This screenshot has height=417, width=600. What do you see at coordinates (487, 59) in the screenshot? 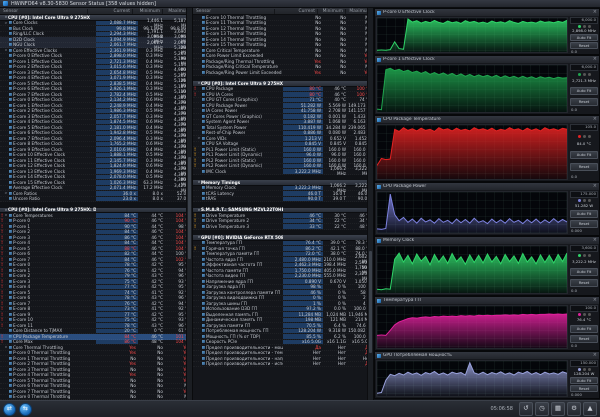
I see `graph-titlebar: P-core 1 Effective Clock ×` at bounding box center [487, 59].